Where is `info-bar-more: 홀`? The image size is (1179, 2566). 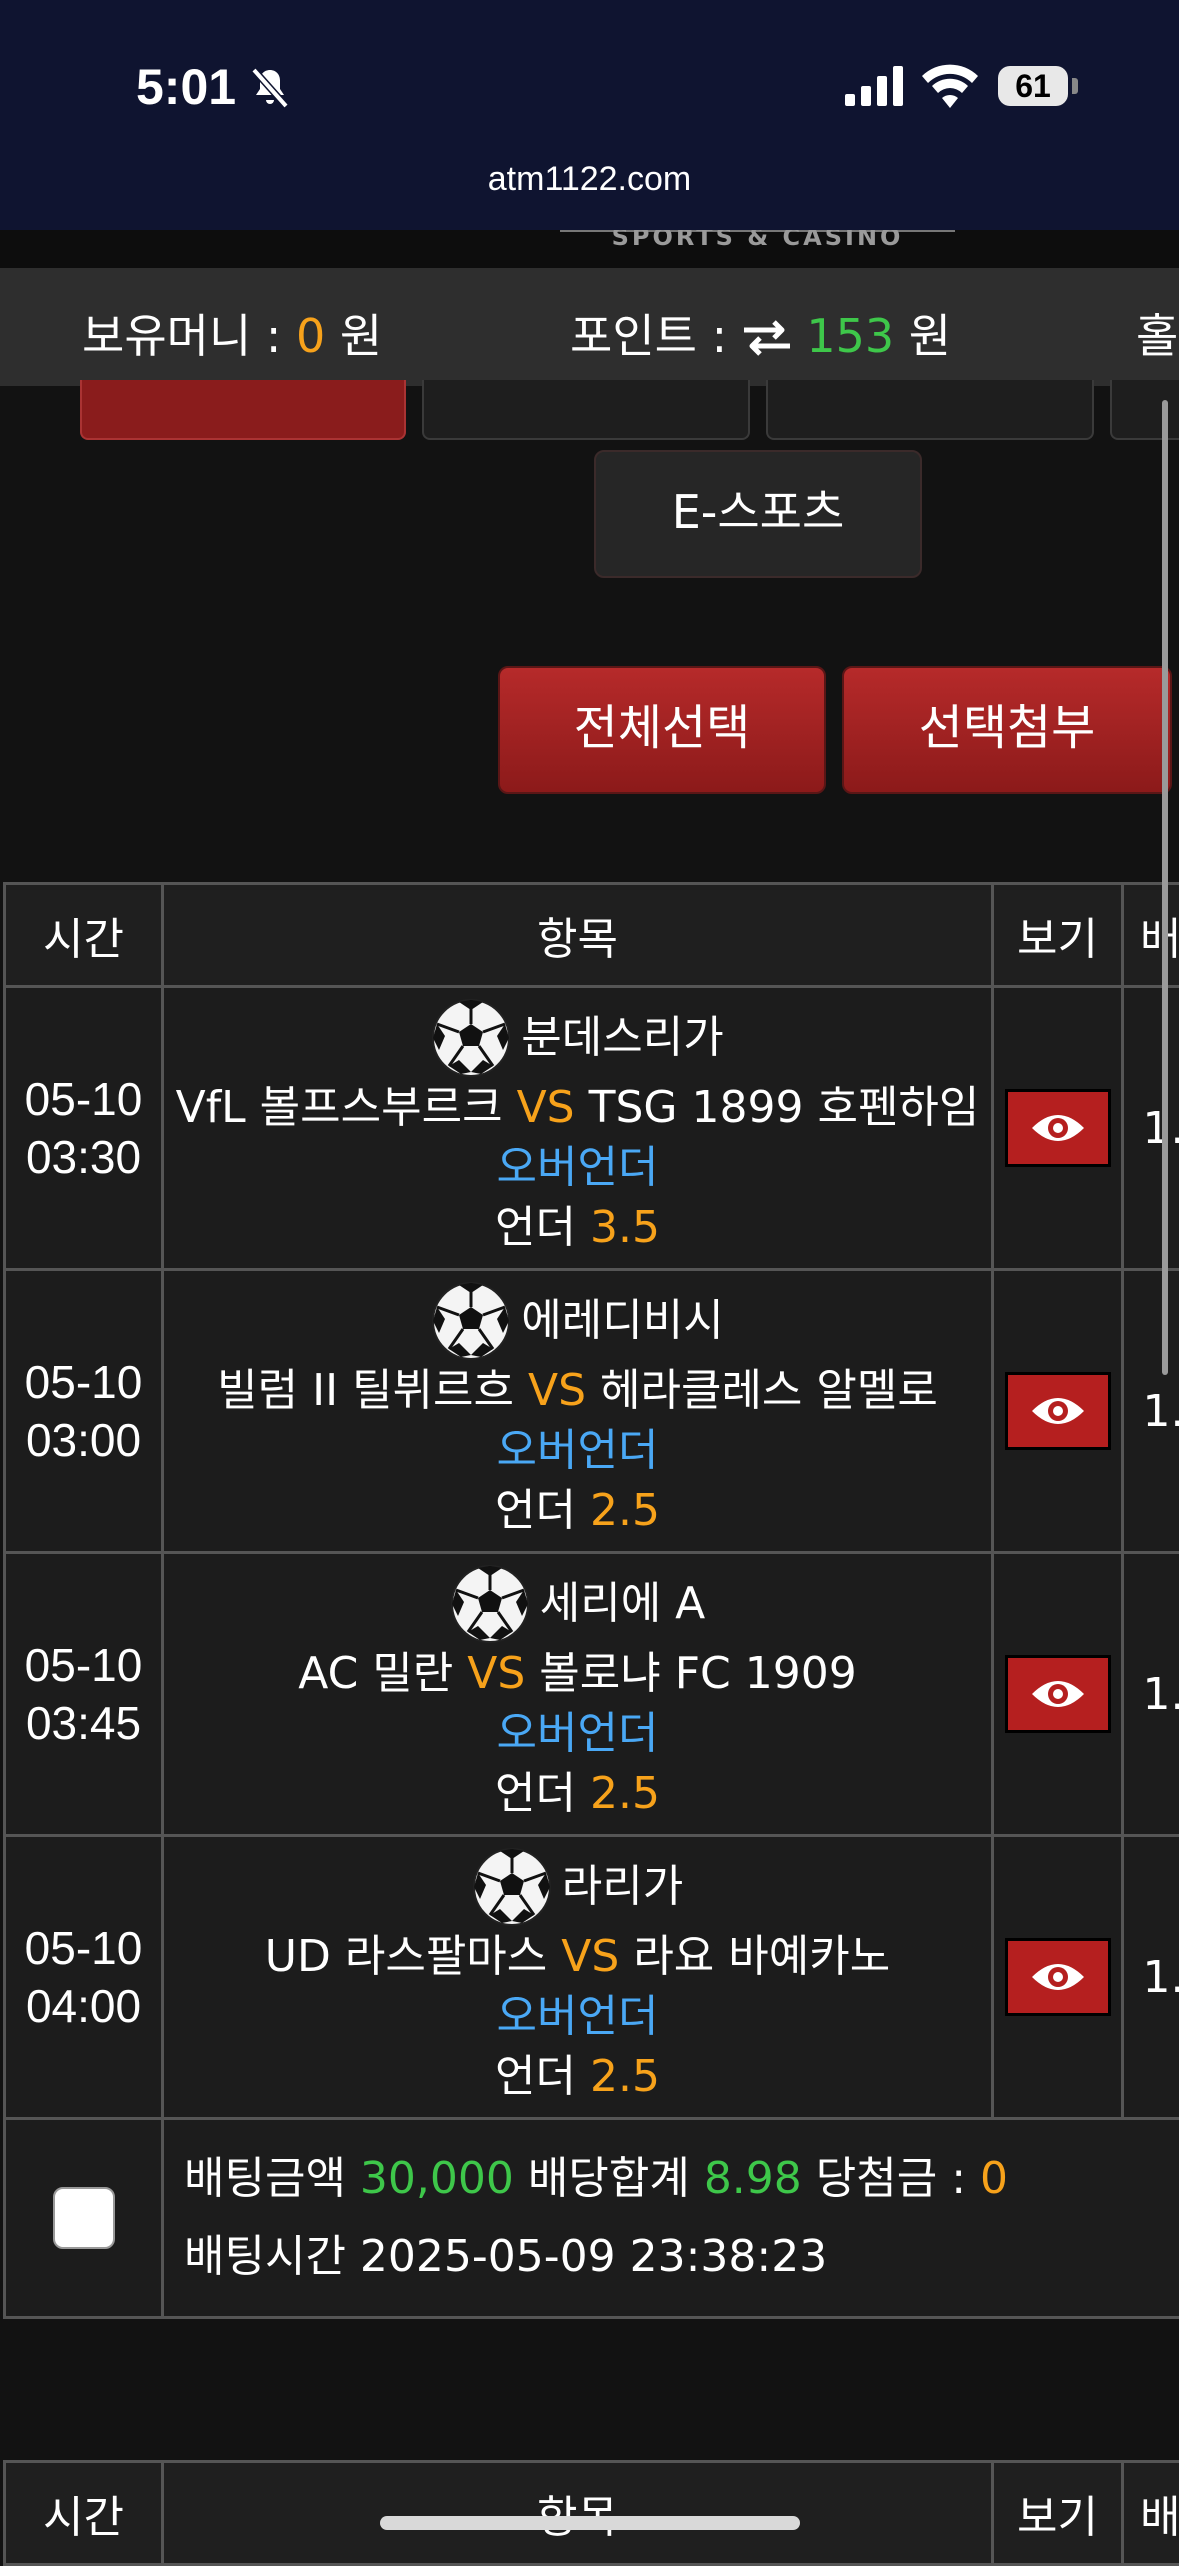
info-bar-more: 홀 is located at coordinates (1157, 333).